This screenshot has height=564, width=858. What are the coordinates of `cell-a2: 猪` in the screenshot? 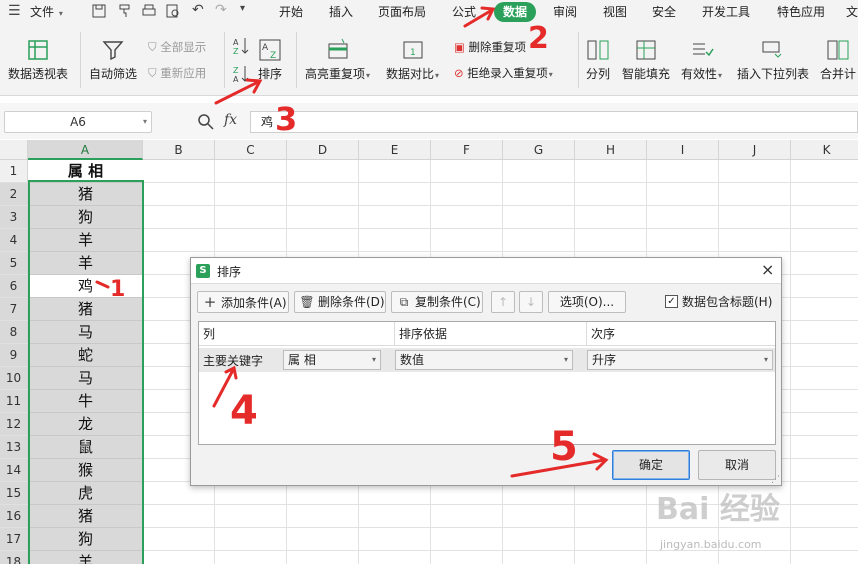 It's located at (85, 194).